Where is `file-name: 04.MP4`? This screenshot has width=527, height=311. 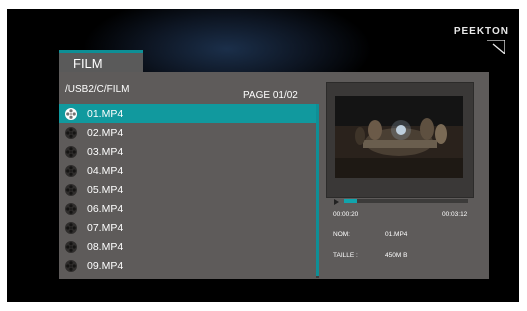
file-name: 04.MP4 is located at coordinates (105, 170).